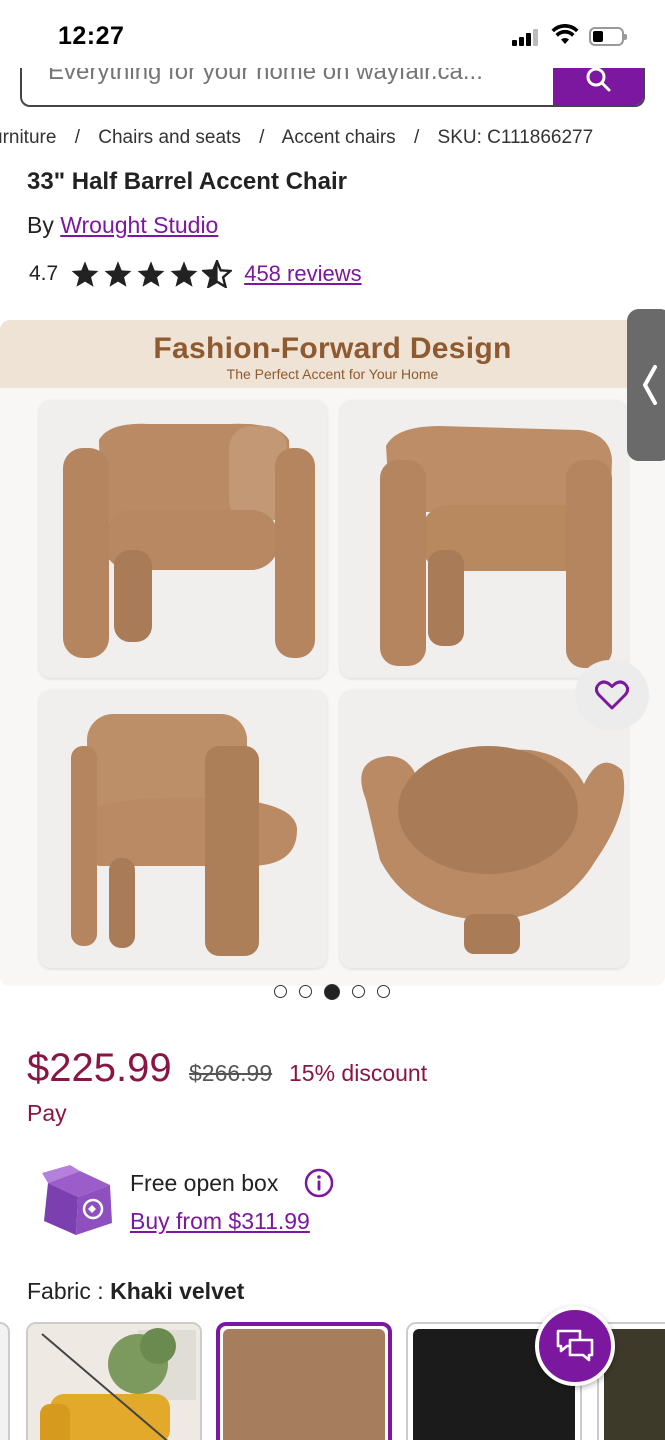  I want to click on fabric-swatch-yellow, so click(114, 1381).